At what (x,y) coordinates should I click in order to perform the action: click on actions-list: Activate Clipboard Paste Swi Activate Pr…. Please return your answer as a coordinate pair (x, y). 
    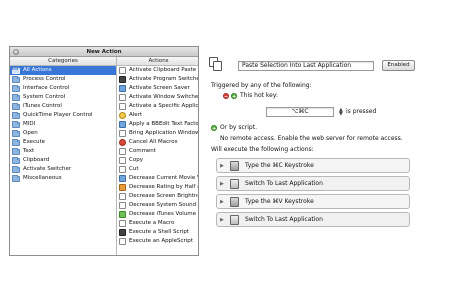
    Looking at the image, I should click on (158, 160).